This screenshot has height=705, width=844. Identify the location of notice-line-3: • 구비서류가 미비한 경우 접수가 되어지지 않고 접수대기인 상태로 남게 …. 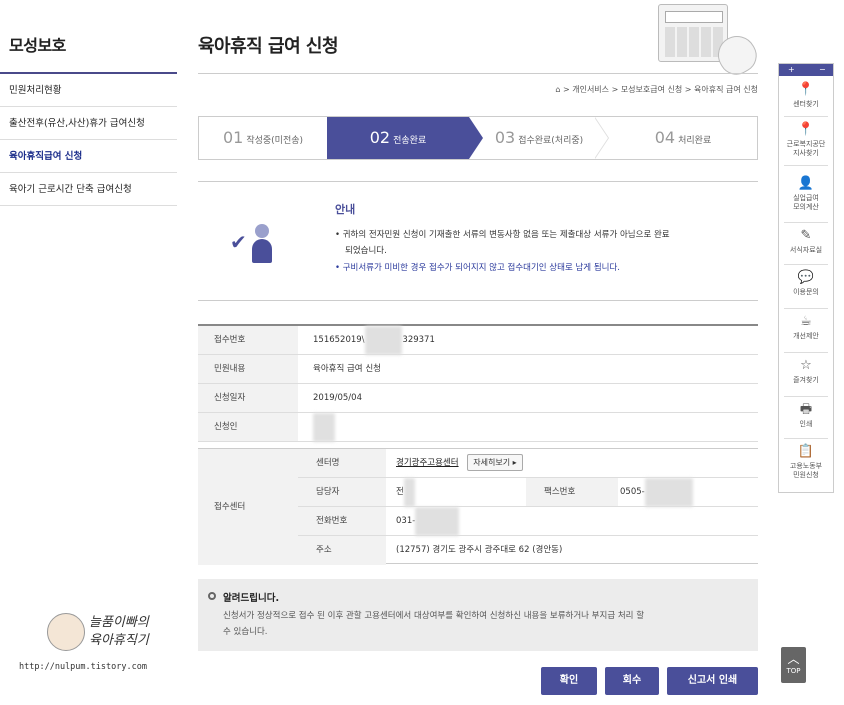
(477, 268).